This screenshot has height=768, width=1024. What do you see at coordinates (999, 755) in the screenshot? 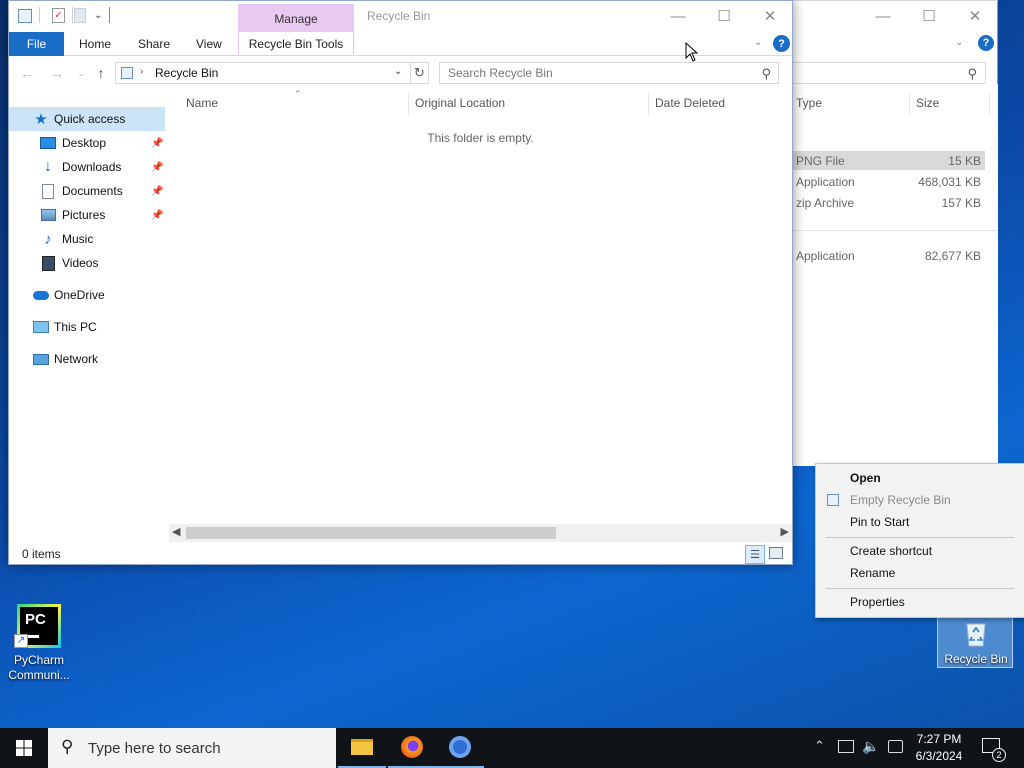
I see `notification-badge: 2` at bounding box center [999, 755].